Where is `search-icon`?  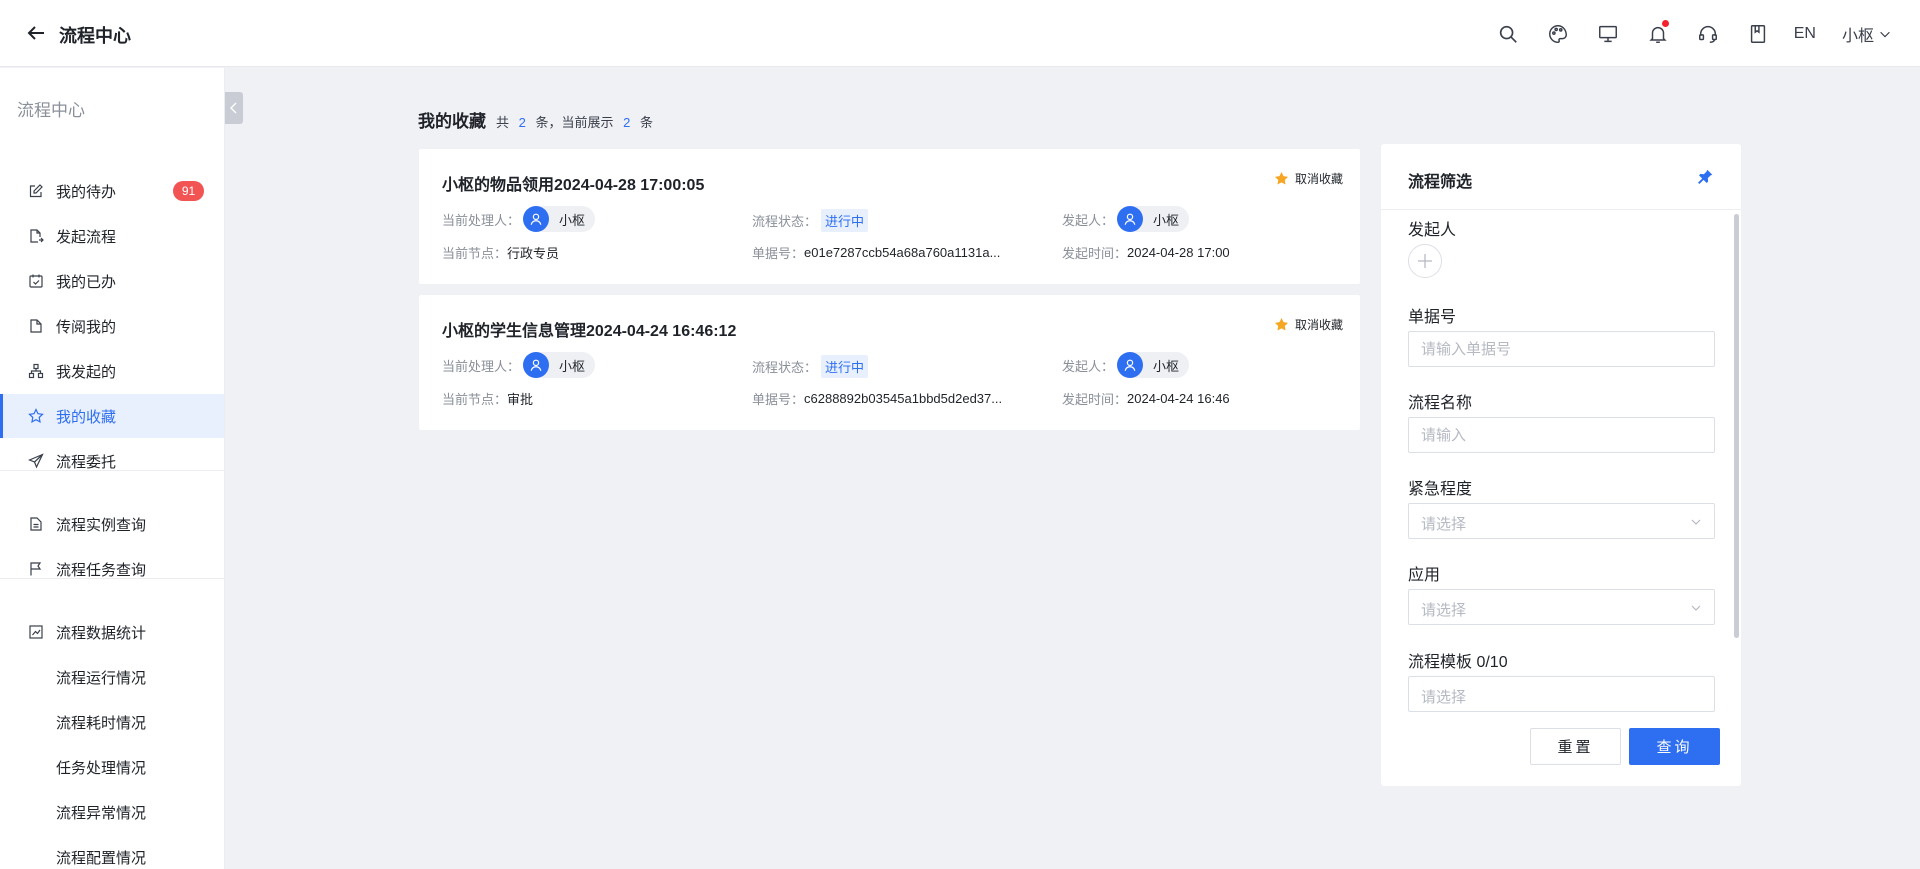
search-icon is located at coordinates (1508, 34).